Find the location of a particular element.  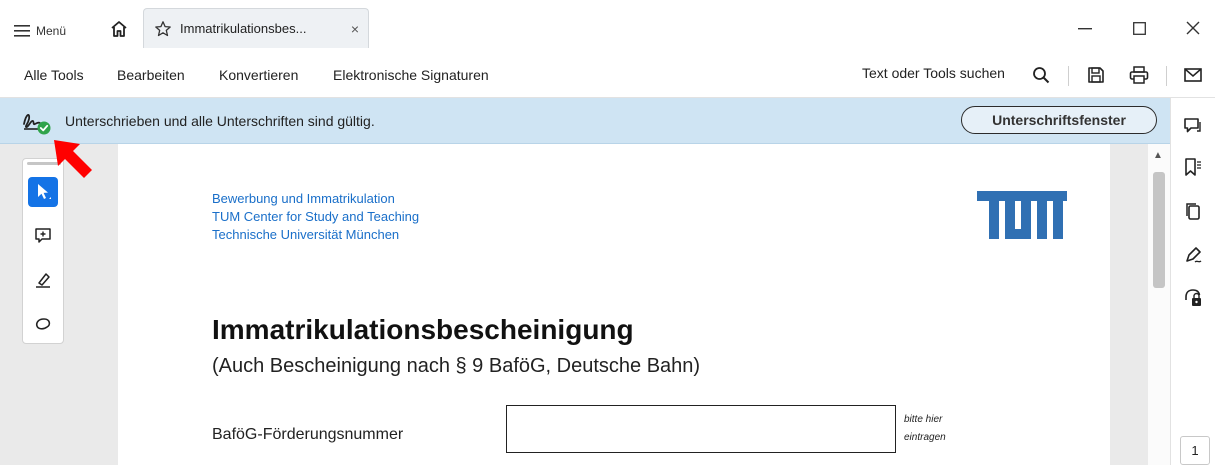

bookmark-icon is located at coordinates (1193, 167).